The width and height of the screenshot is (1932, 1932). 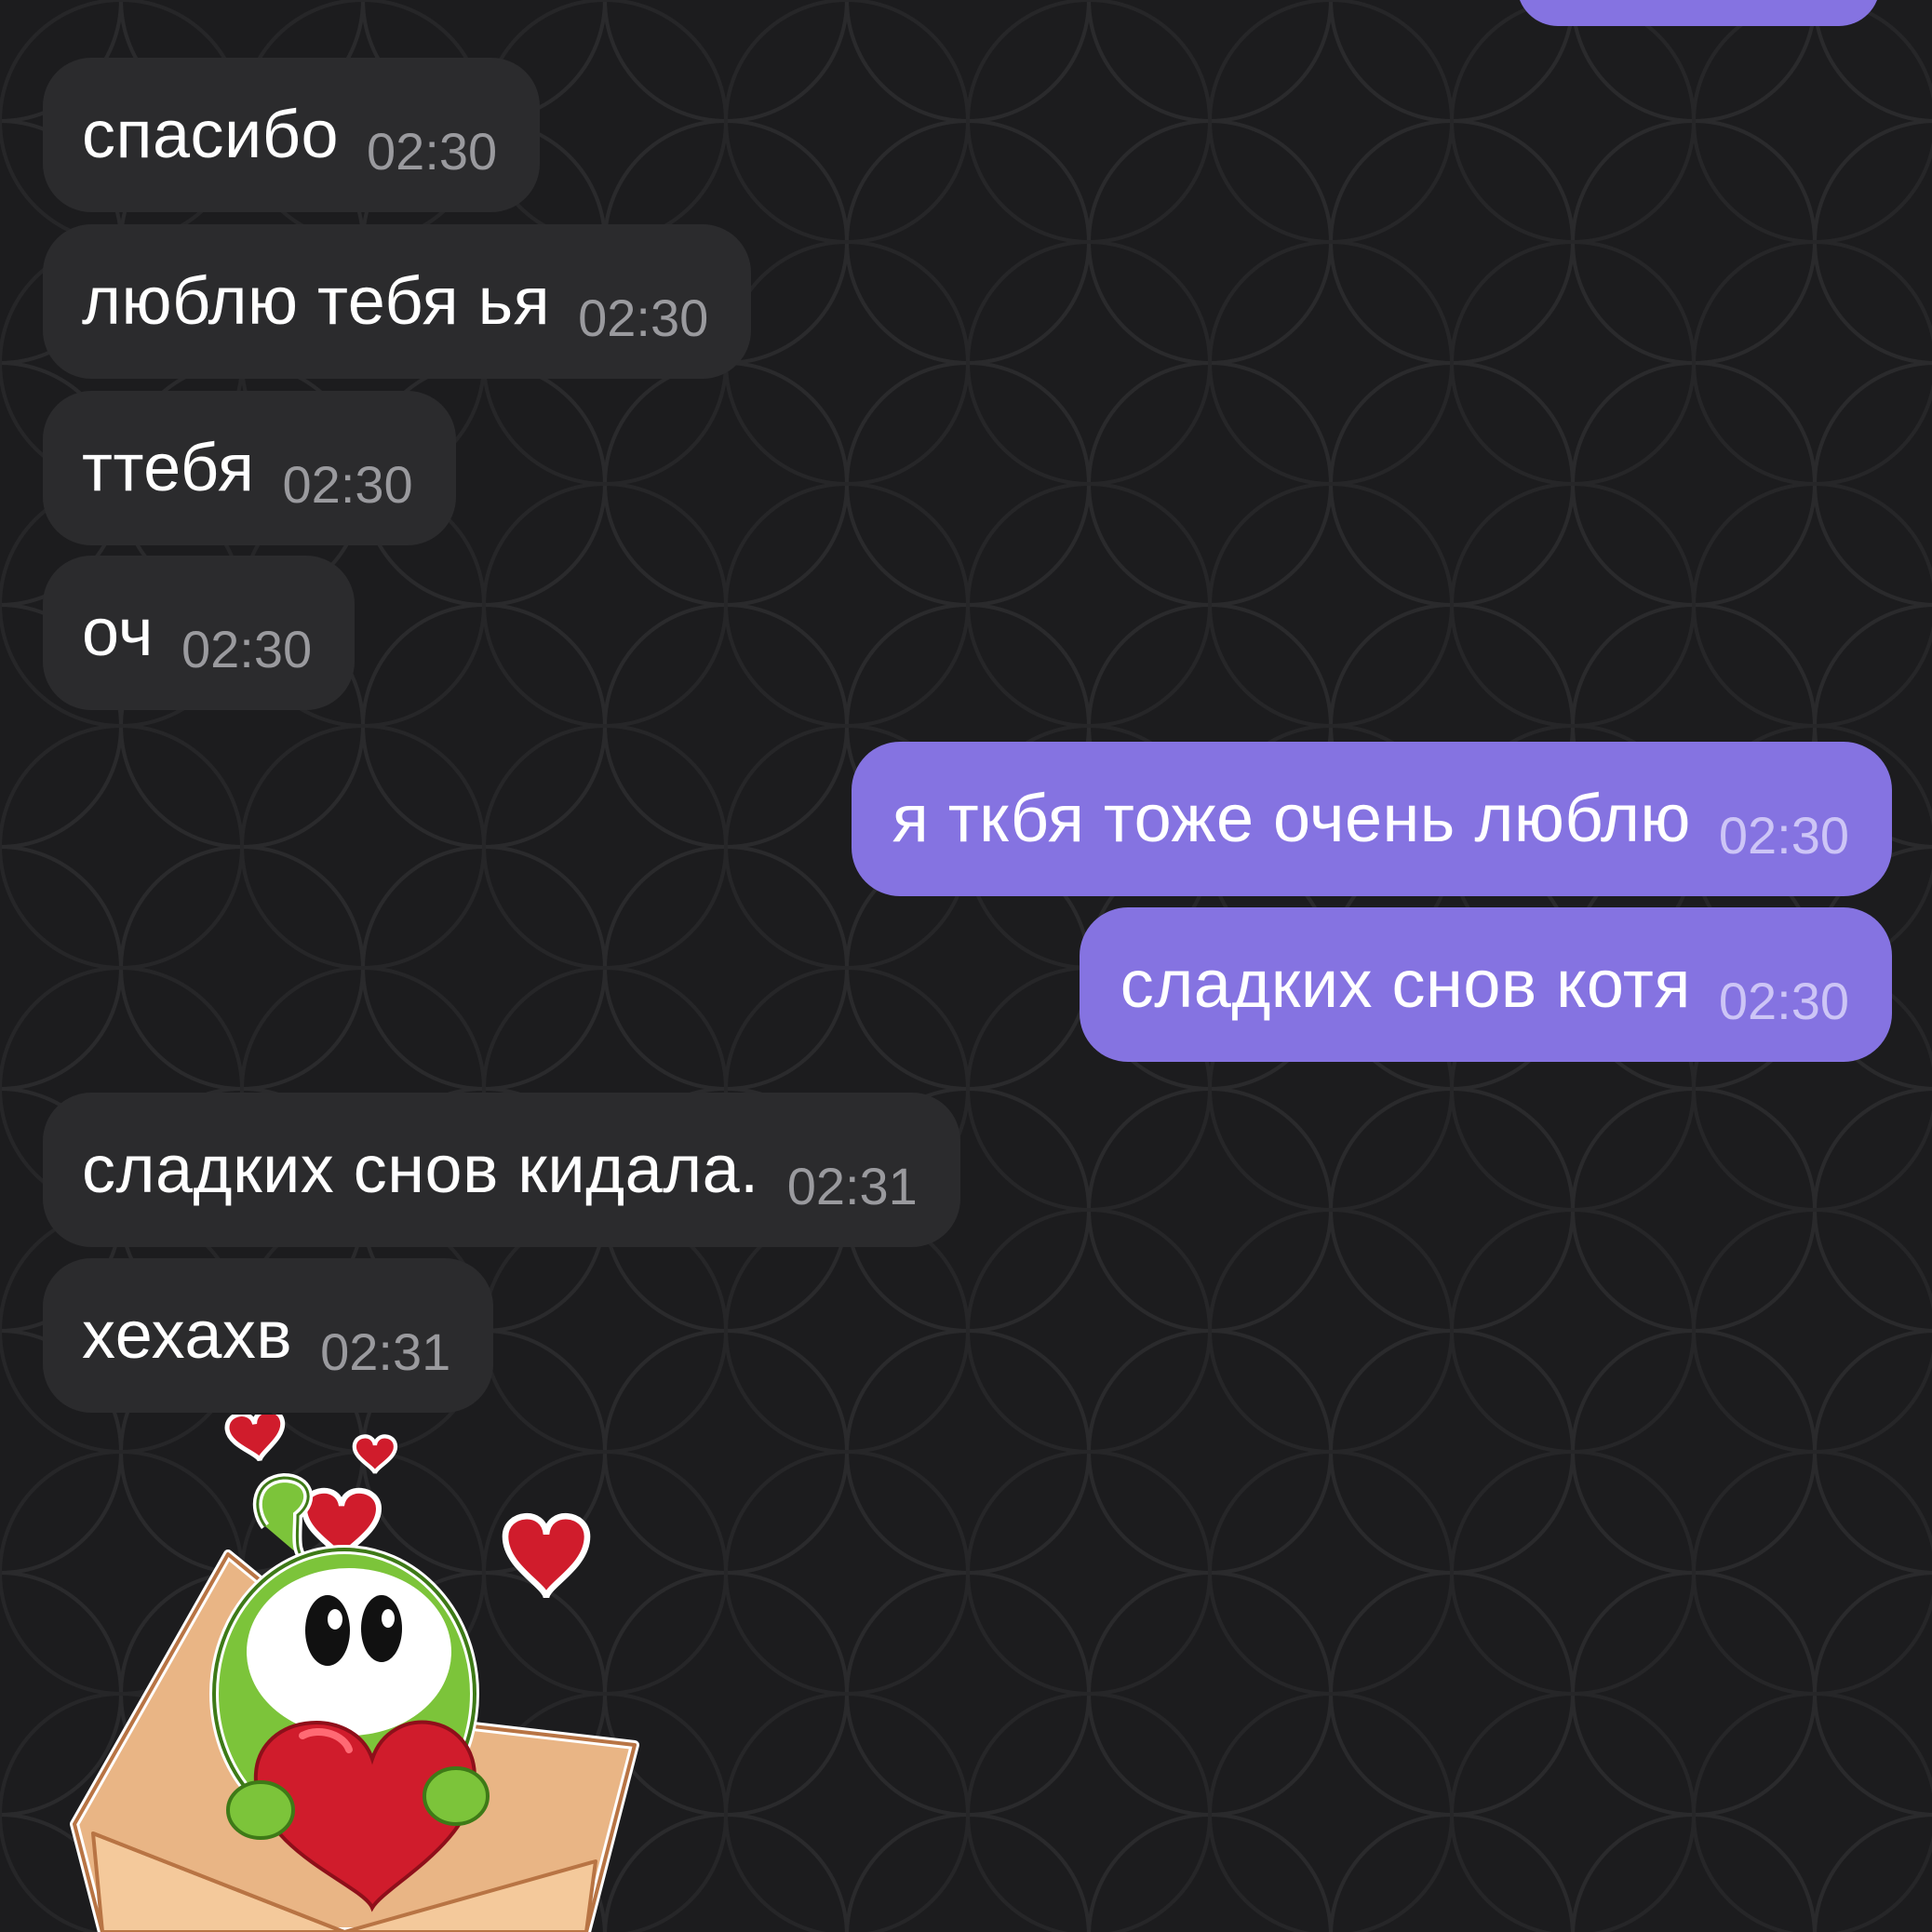 What do you see at coordinates (316, 301) in the screenshot?
I see `message-text: люблю тебя ья` at bounding box center [316, 301].